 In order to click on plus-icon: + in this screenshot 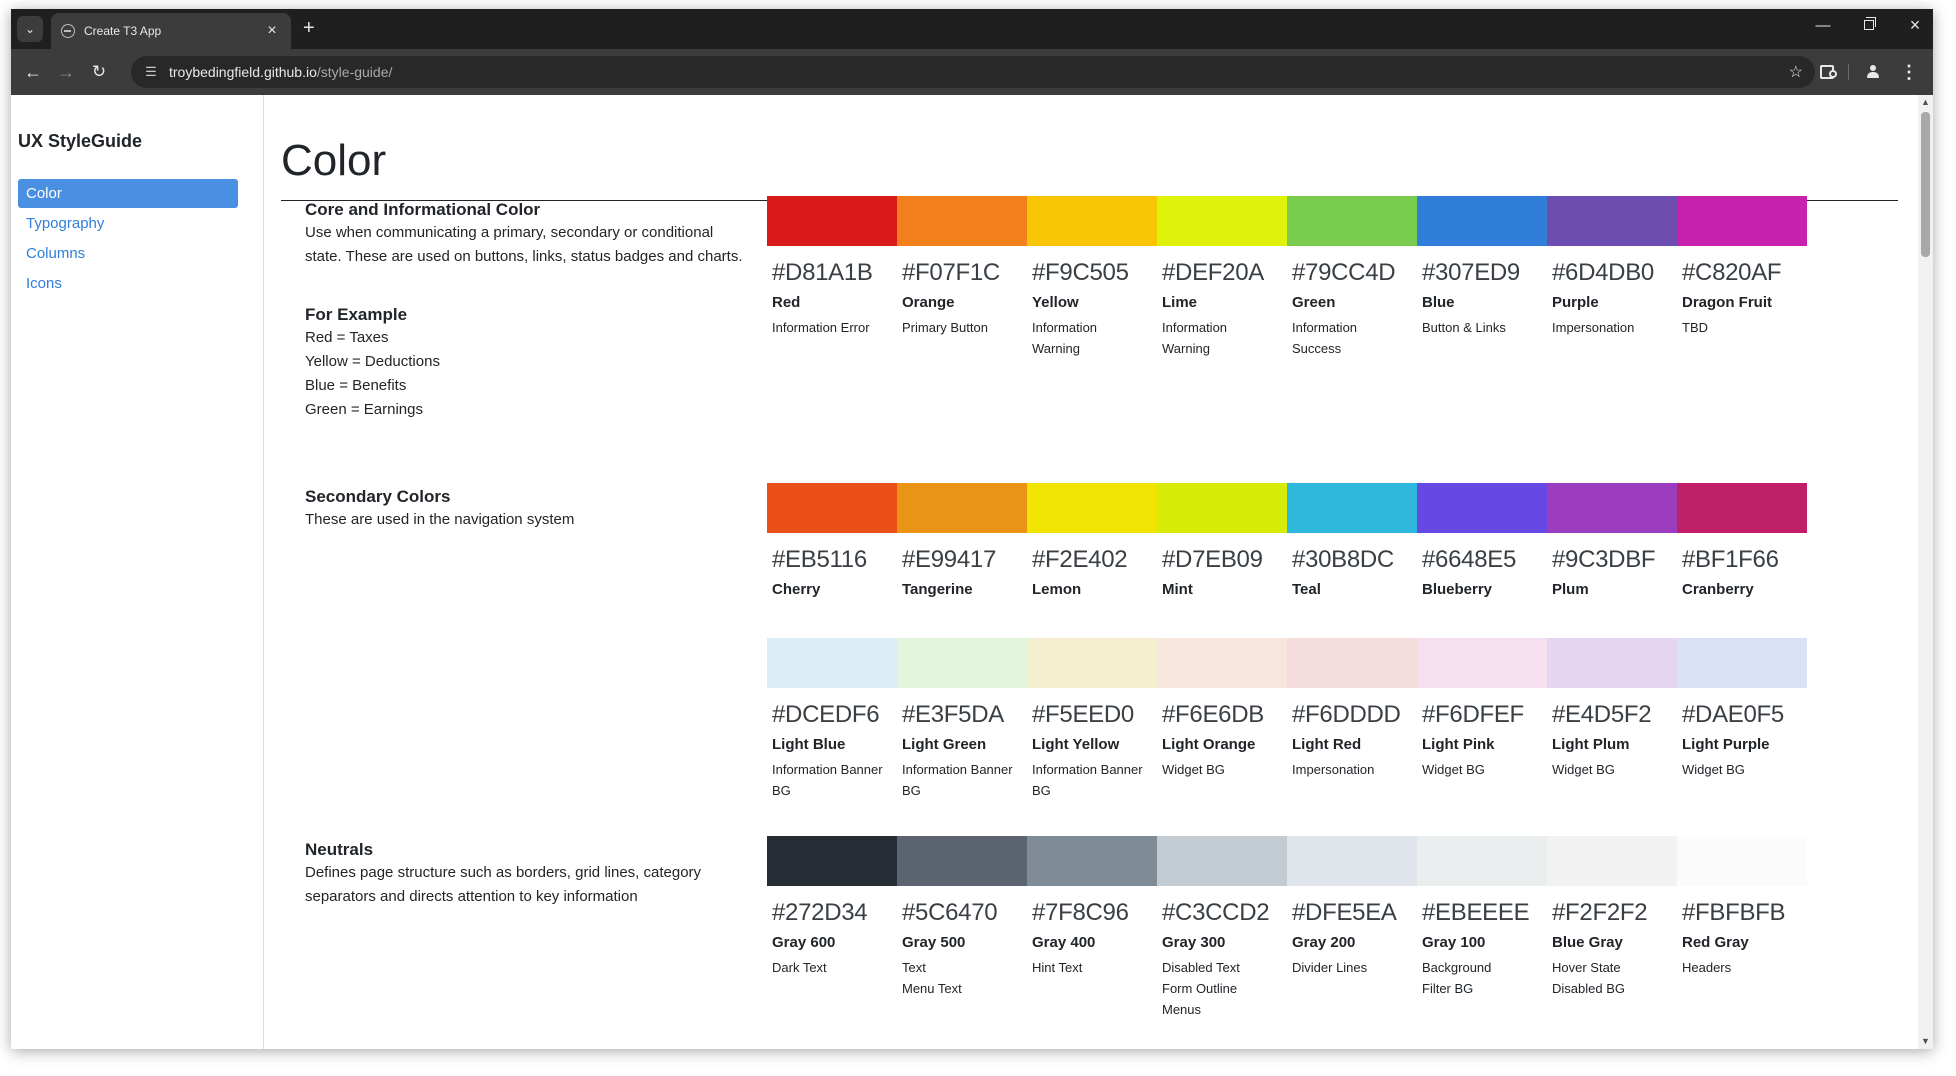, I will do `click(309, 28)`.